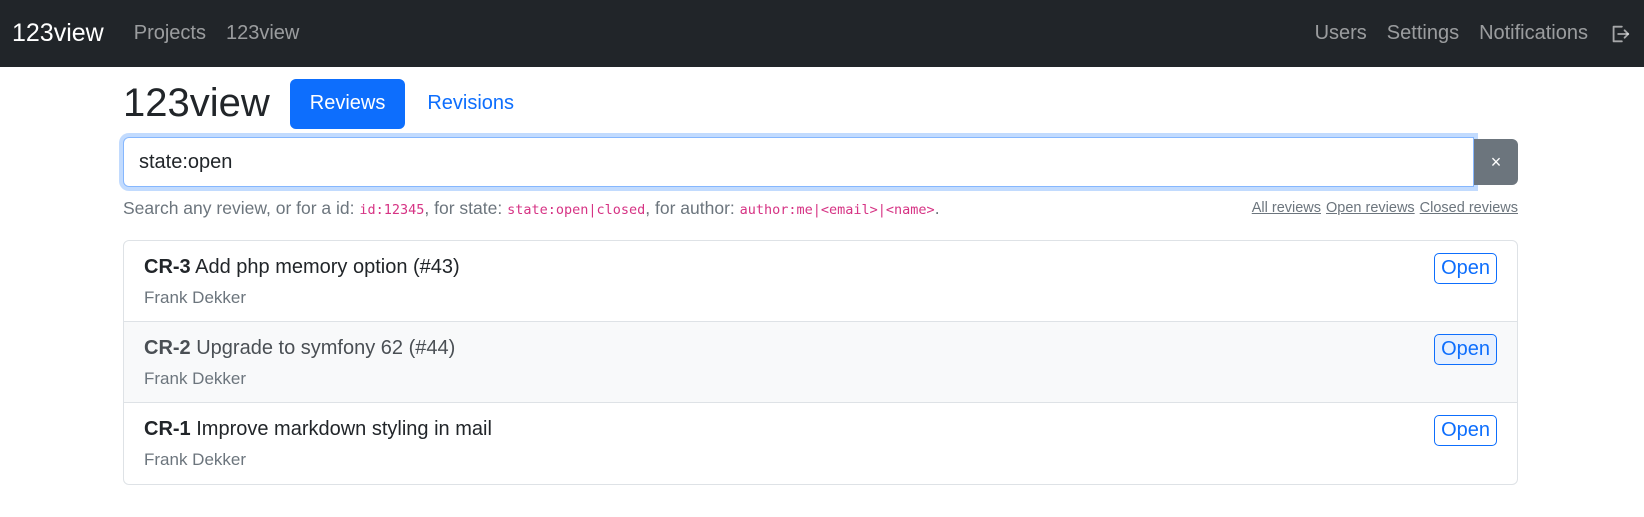  What do you see at coordinates (1370, 208) in the screenshot?
I see `filter-open-reviews: Open reviews` at bounding box center [1370, 208].